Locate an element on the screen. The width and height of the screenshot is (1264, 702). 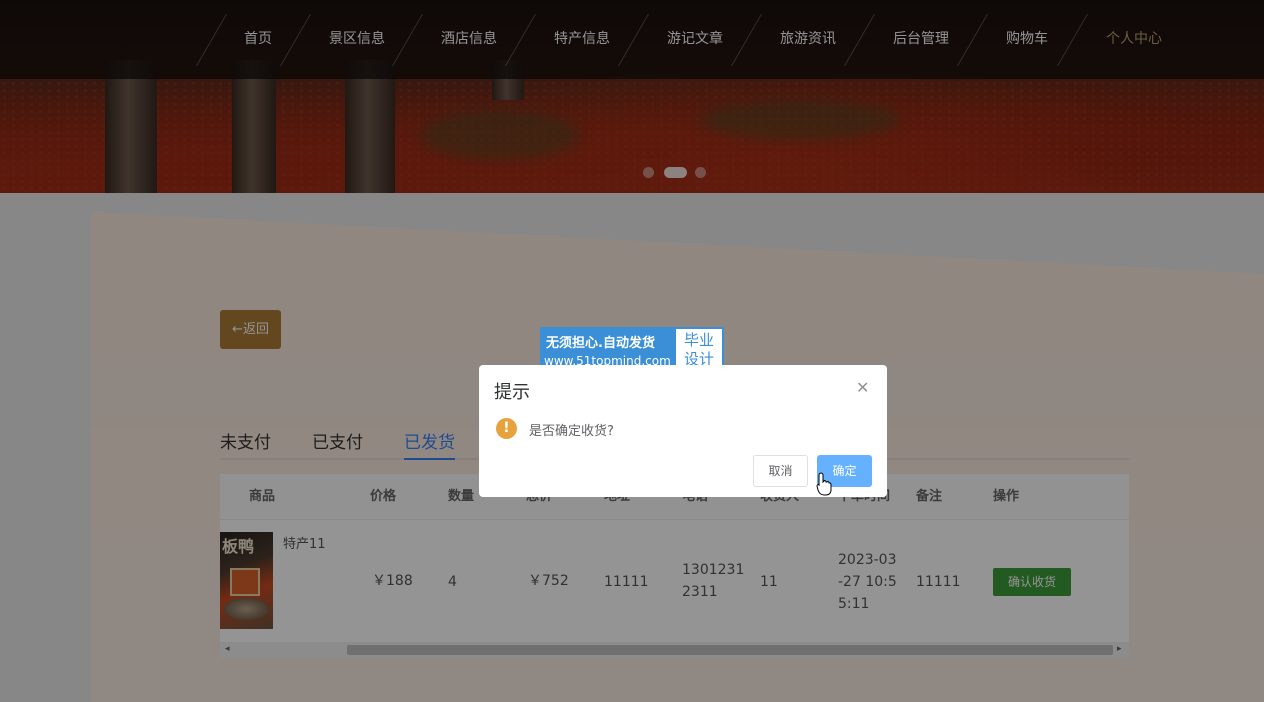
watermark-slogan: 无须担心.自动发货 is located at coordinates (600, 343).